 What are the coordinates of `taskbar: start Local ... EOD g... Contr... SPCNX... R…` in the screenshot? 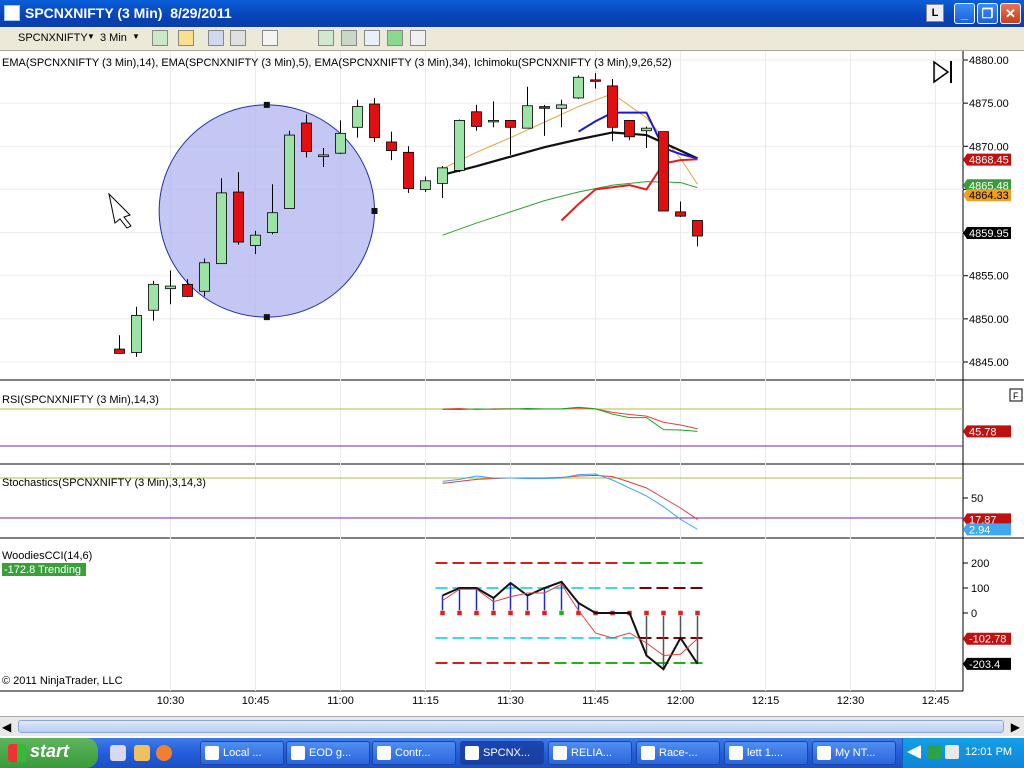 It's located at (512, 753).